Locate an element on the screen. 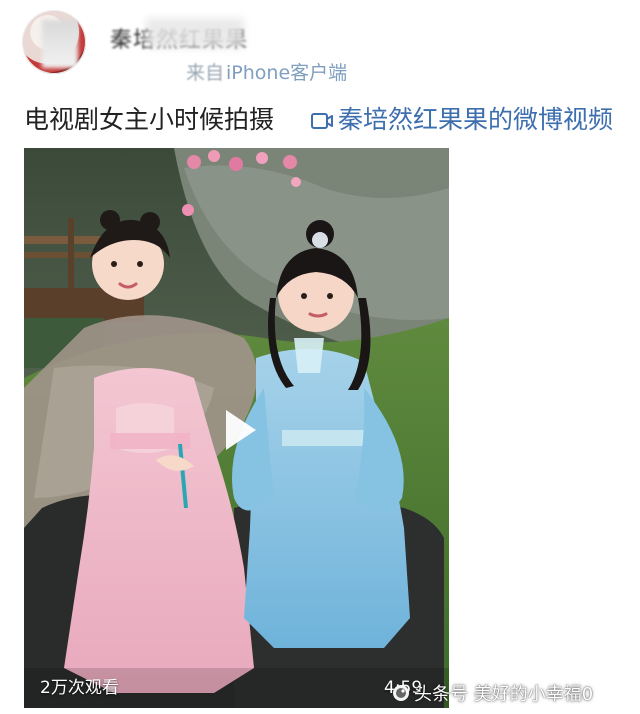 The width and height of the screenshot is (640, 714). avatar-blur is located at coordinates (60, 44).